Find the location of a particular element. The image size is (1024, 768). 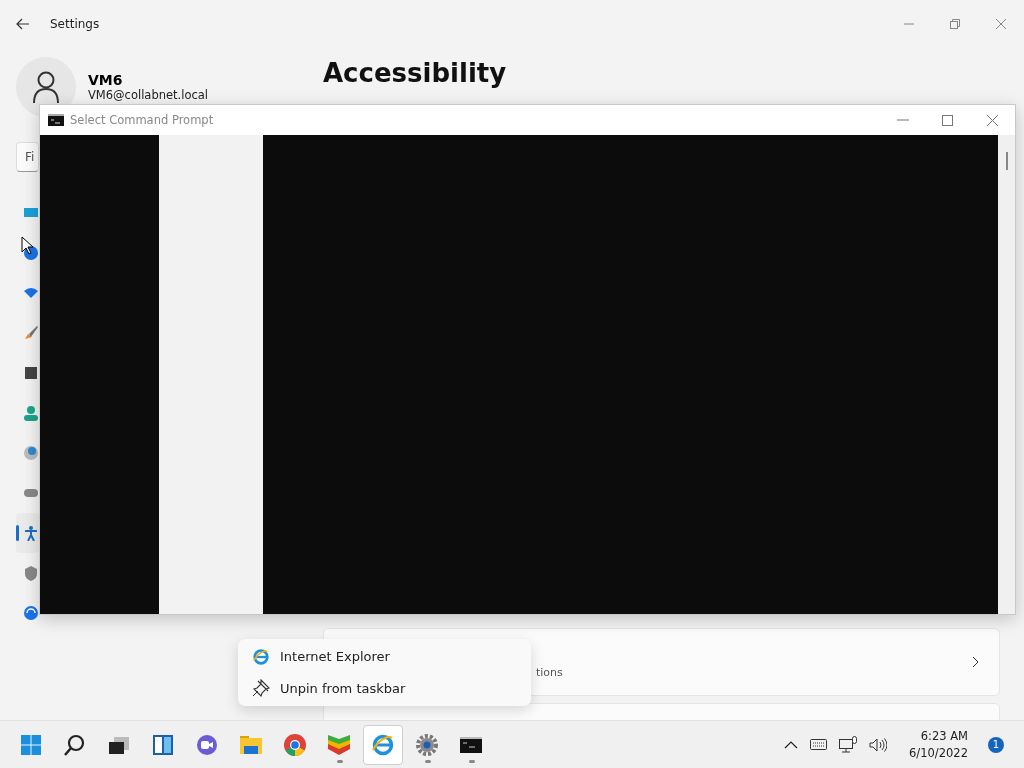

network-icon is located at coordinates (848, 744).